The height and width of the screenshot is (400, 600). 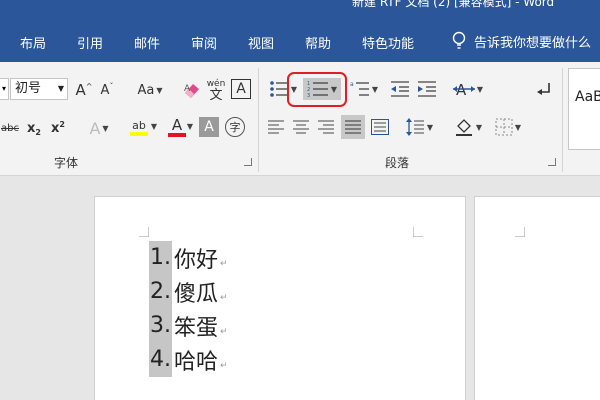 What do you see at coordinates (38, 132) in the screenshot?
I see `subscript-mark: 2` at bounding box center [38, 132].